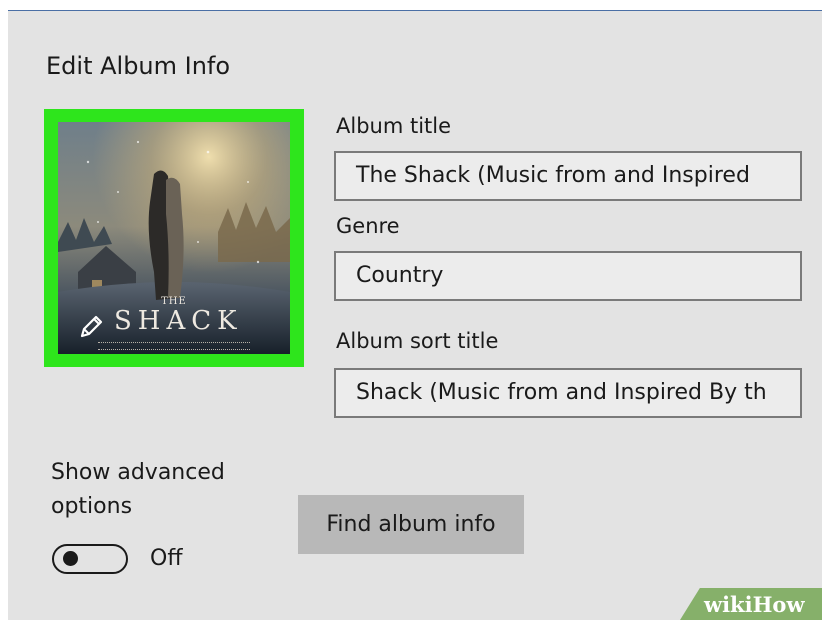 This screenshot has height=620, width=822. What do you see at coordinates (368, 226) in the screenshot?
I see `genre-label: Genre` at bounding box center [368, 226].